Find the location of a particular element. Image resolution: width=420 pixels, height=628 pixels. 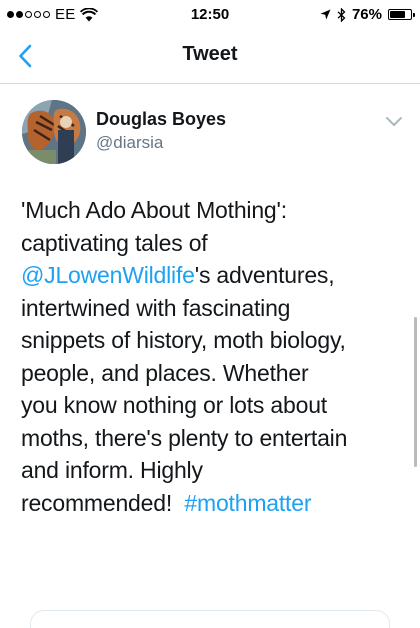

avatar is located at coordinates (54, 132).